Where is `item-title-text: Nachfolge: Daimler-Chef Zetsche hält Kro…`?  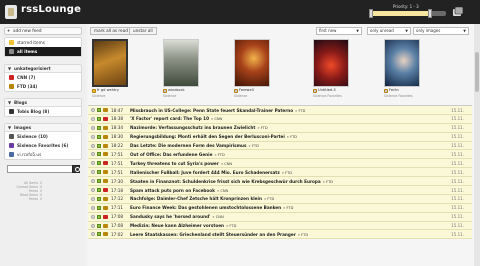 item-title-text: Nachfolge: Daimler-Chef Zetsche hält Kro… is located at coordinates (196, 198).